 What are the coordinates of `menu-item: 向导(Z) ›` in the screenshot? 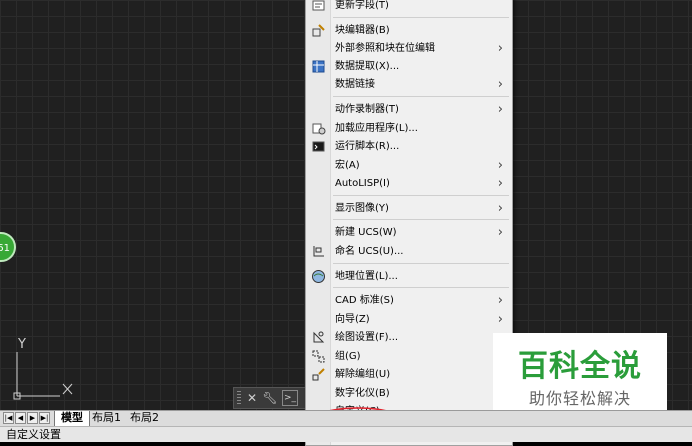 It's located at (409, 319).